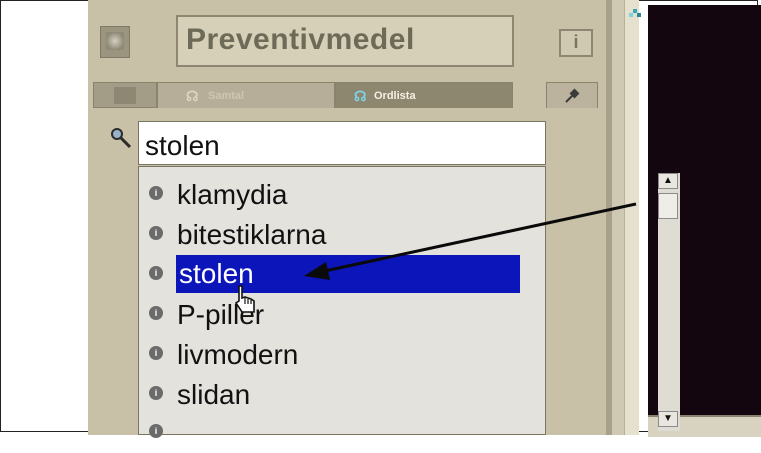 The width and height of the screenshot is (761, 453). Describe the element at coordinates (424, 95) in the screenshot. I see `tab-ordlista: ☊ Ordlista` at that location.